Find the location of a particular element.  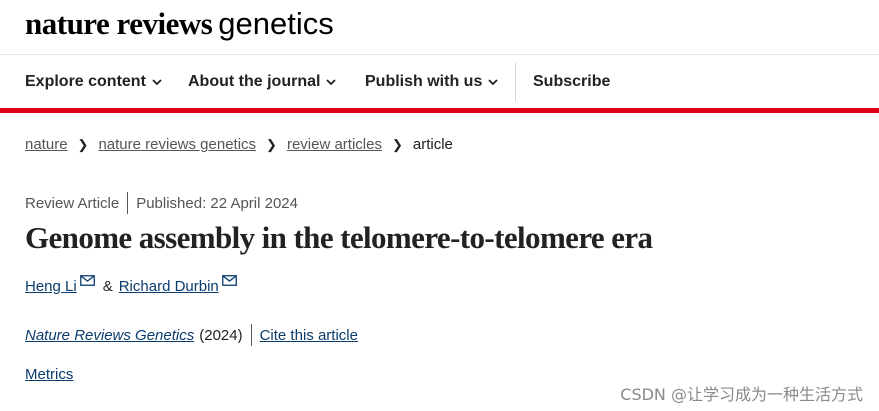

nav-explore-content: Explore content is located at coordinates (93, 82).